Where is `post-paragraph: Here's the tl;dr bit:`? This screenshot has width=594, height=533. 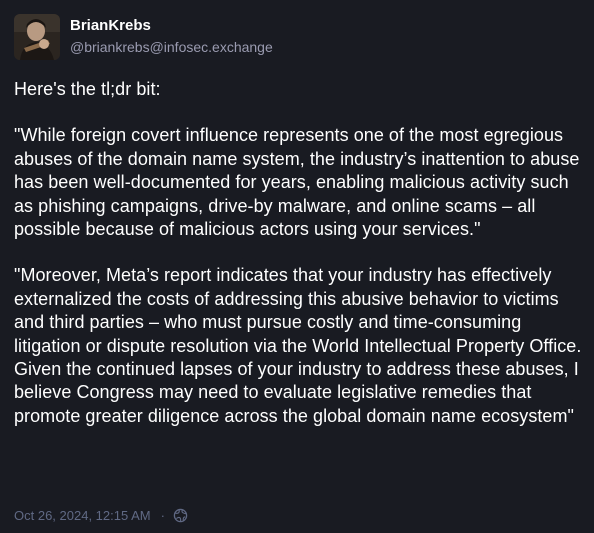 post-paragraph: Here's the tl;dr bit: is located at coordinates (87, 89).